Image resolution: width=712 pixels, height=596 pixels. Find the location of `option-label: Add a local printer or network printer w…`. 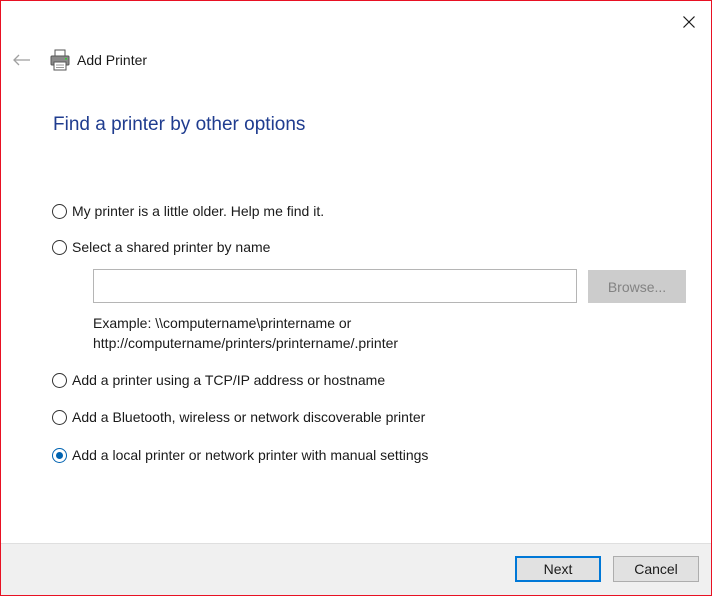

option-label: Add a local printer or network printer w… is located at coordinates (250, 455).